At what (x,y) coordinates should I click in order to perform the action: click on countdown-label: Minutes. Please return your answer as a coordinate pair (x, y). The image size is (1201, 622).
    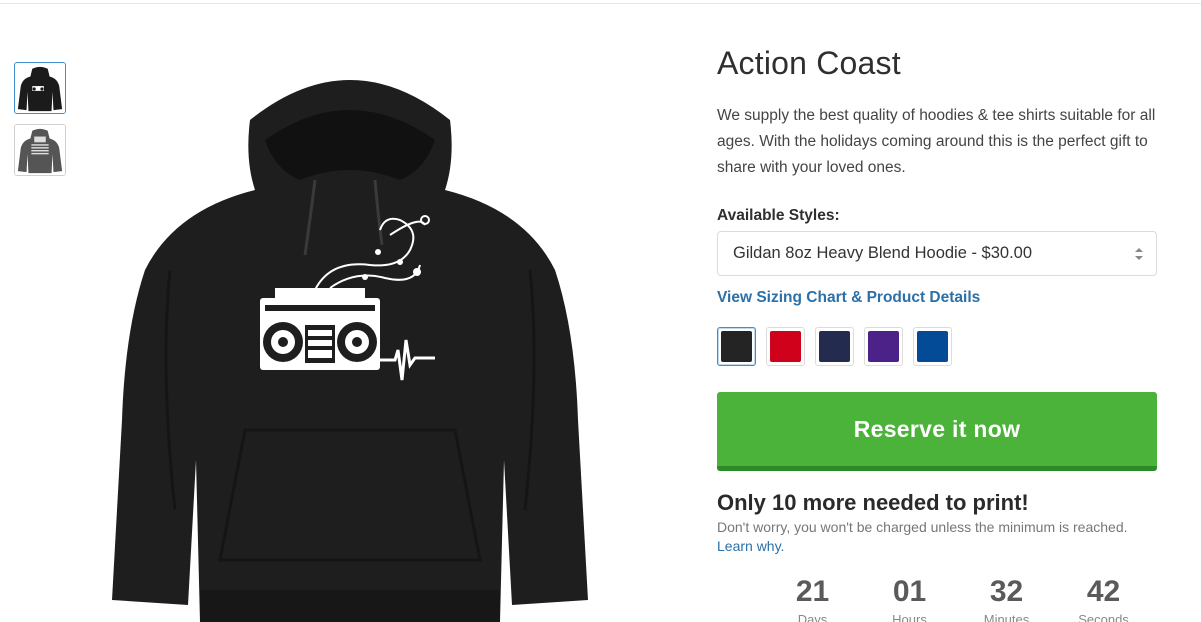
    Looking at the image, I should click on (1006, 617).